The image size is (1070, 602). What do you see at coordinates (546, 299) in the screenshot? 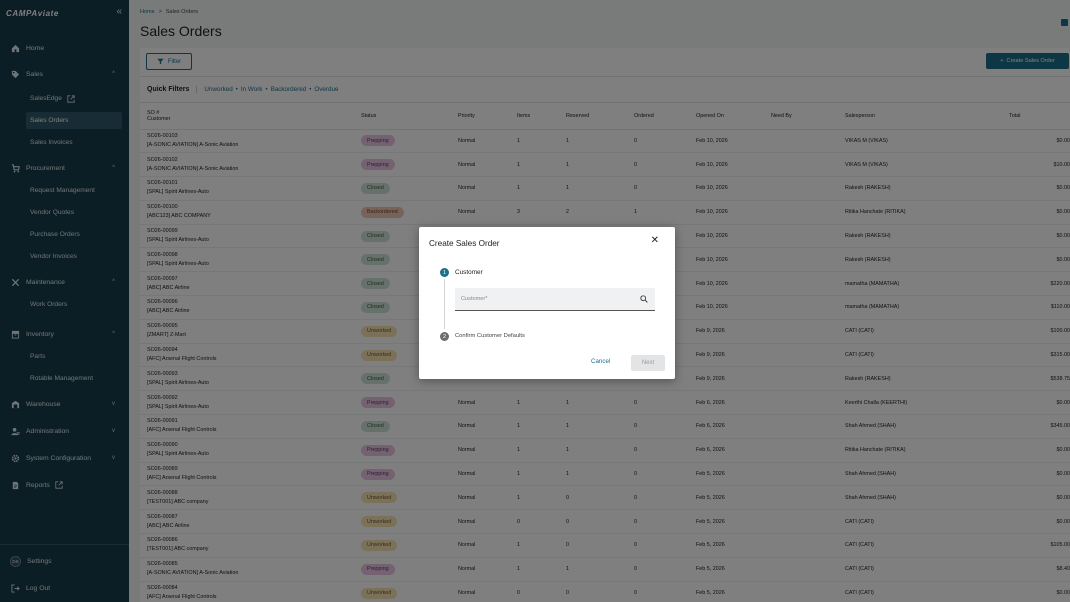
I see `customer-input` at bounding box center [546, 299].